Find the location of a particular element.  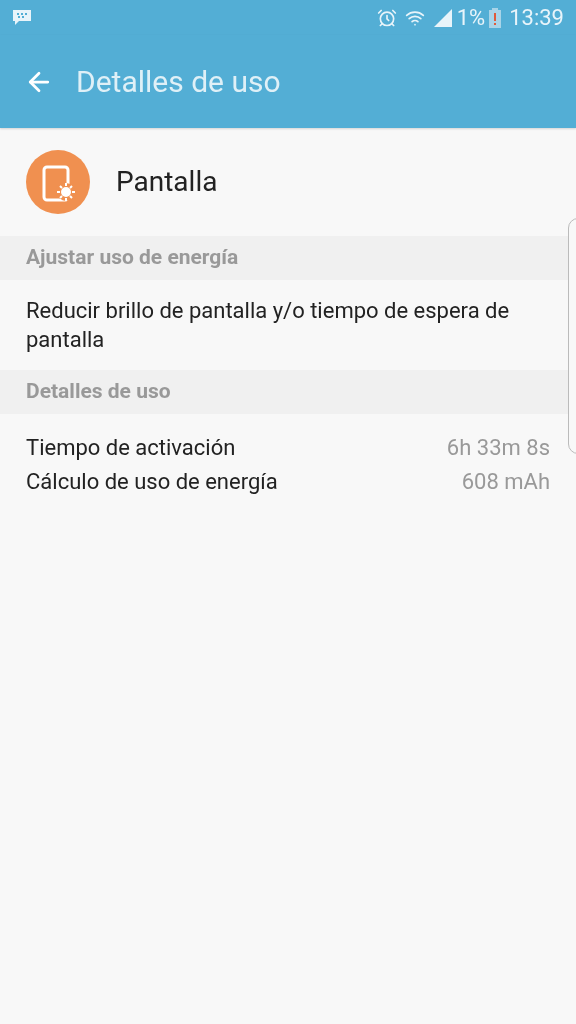

detail-label: Cálculo de uso de energía is located at coordinates (152, 481).